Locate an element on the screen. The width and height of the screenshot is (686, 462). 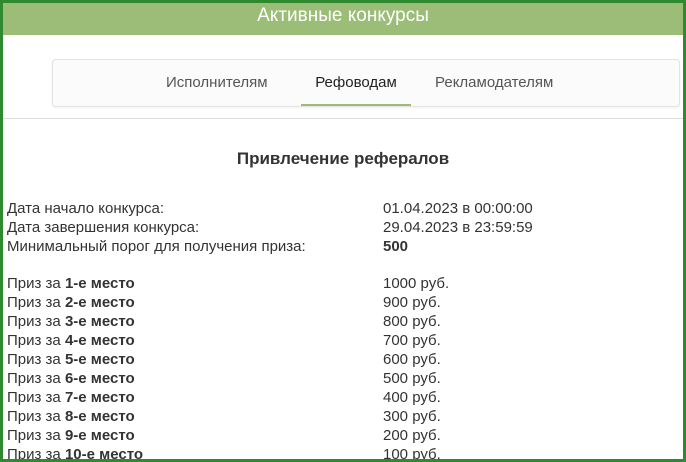
prize-amount: 400 руб. is located at coordinates (412, 397).